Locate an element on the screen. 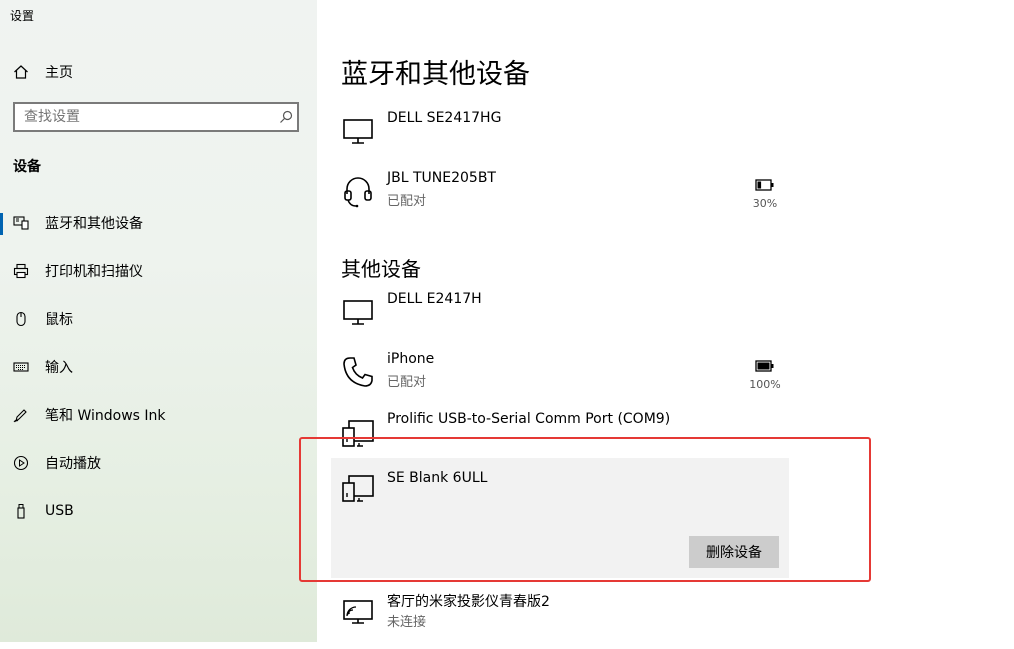  sidebar-item-mouse: 鼠标 is located at coordinates (158, 319).